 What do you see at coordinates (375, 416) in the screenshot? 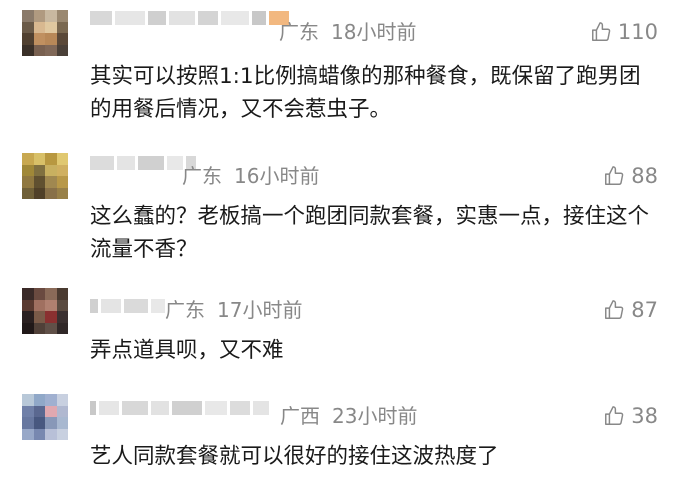
I see `comment-time: 23小时前` at bounding box center [375, 416].